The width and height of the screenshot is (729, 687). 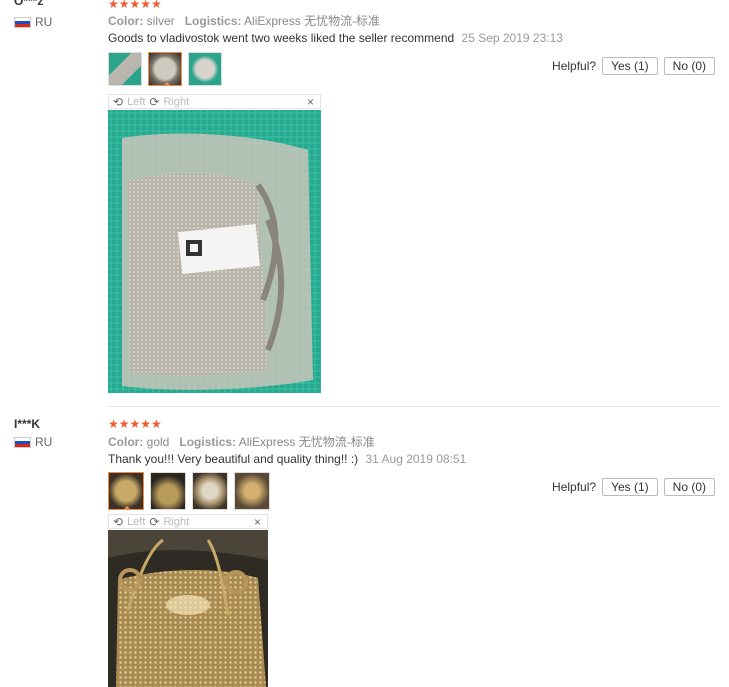 I want to click on review-date: 25 Sep 2019 23:13, so click(x=512, y=38).